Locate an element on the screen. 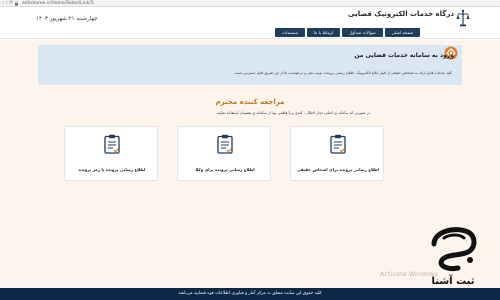 This screenshot has height=300, width=500. card-label: اطلاع رسانی پرونده برای وکلا is located at coordinates (225, 169).